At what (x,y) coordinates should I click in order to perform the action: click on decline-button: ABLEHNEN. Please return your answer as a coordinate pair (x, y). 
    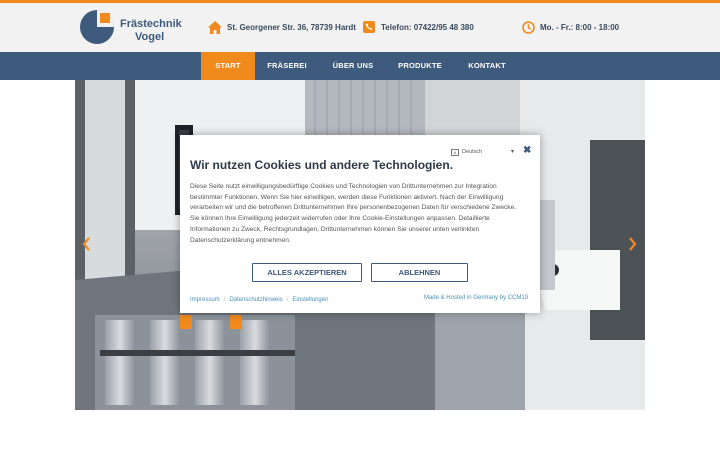
    Looking at the image, I should click on (419, 272).